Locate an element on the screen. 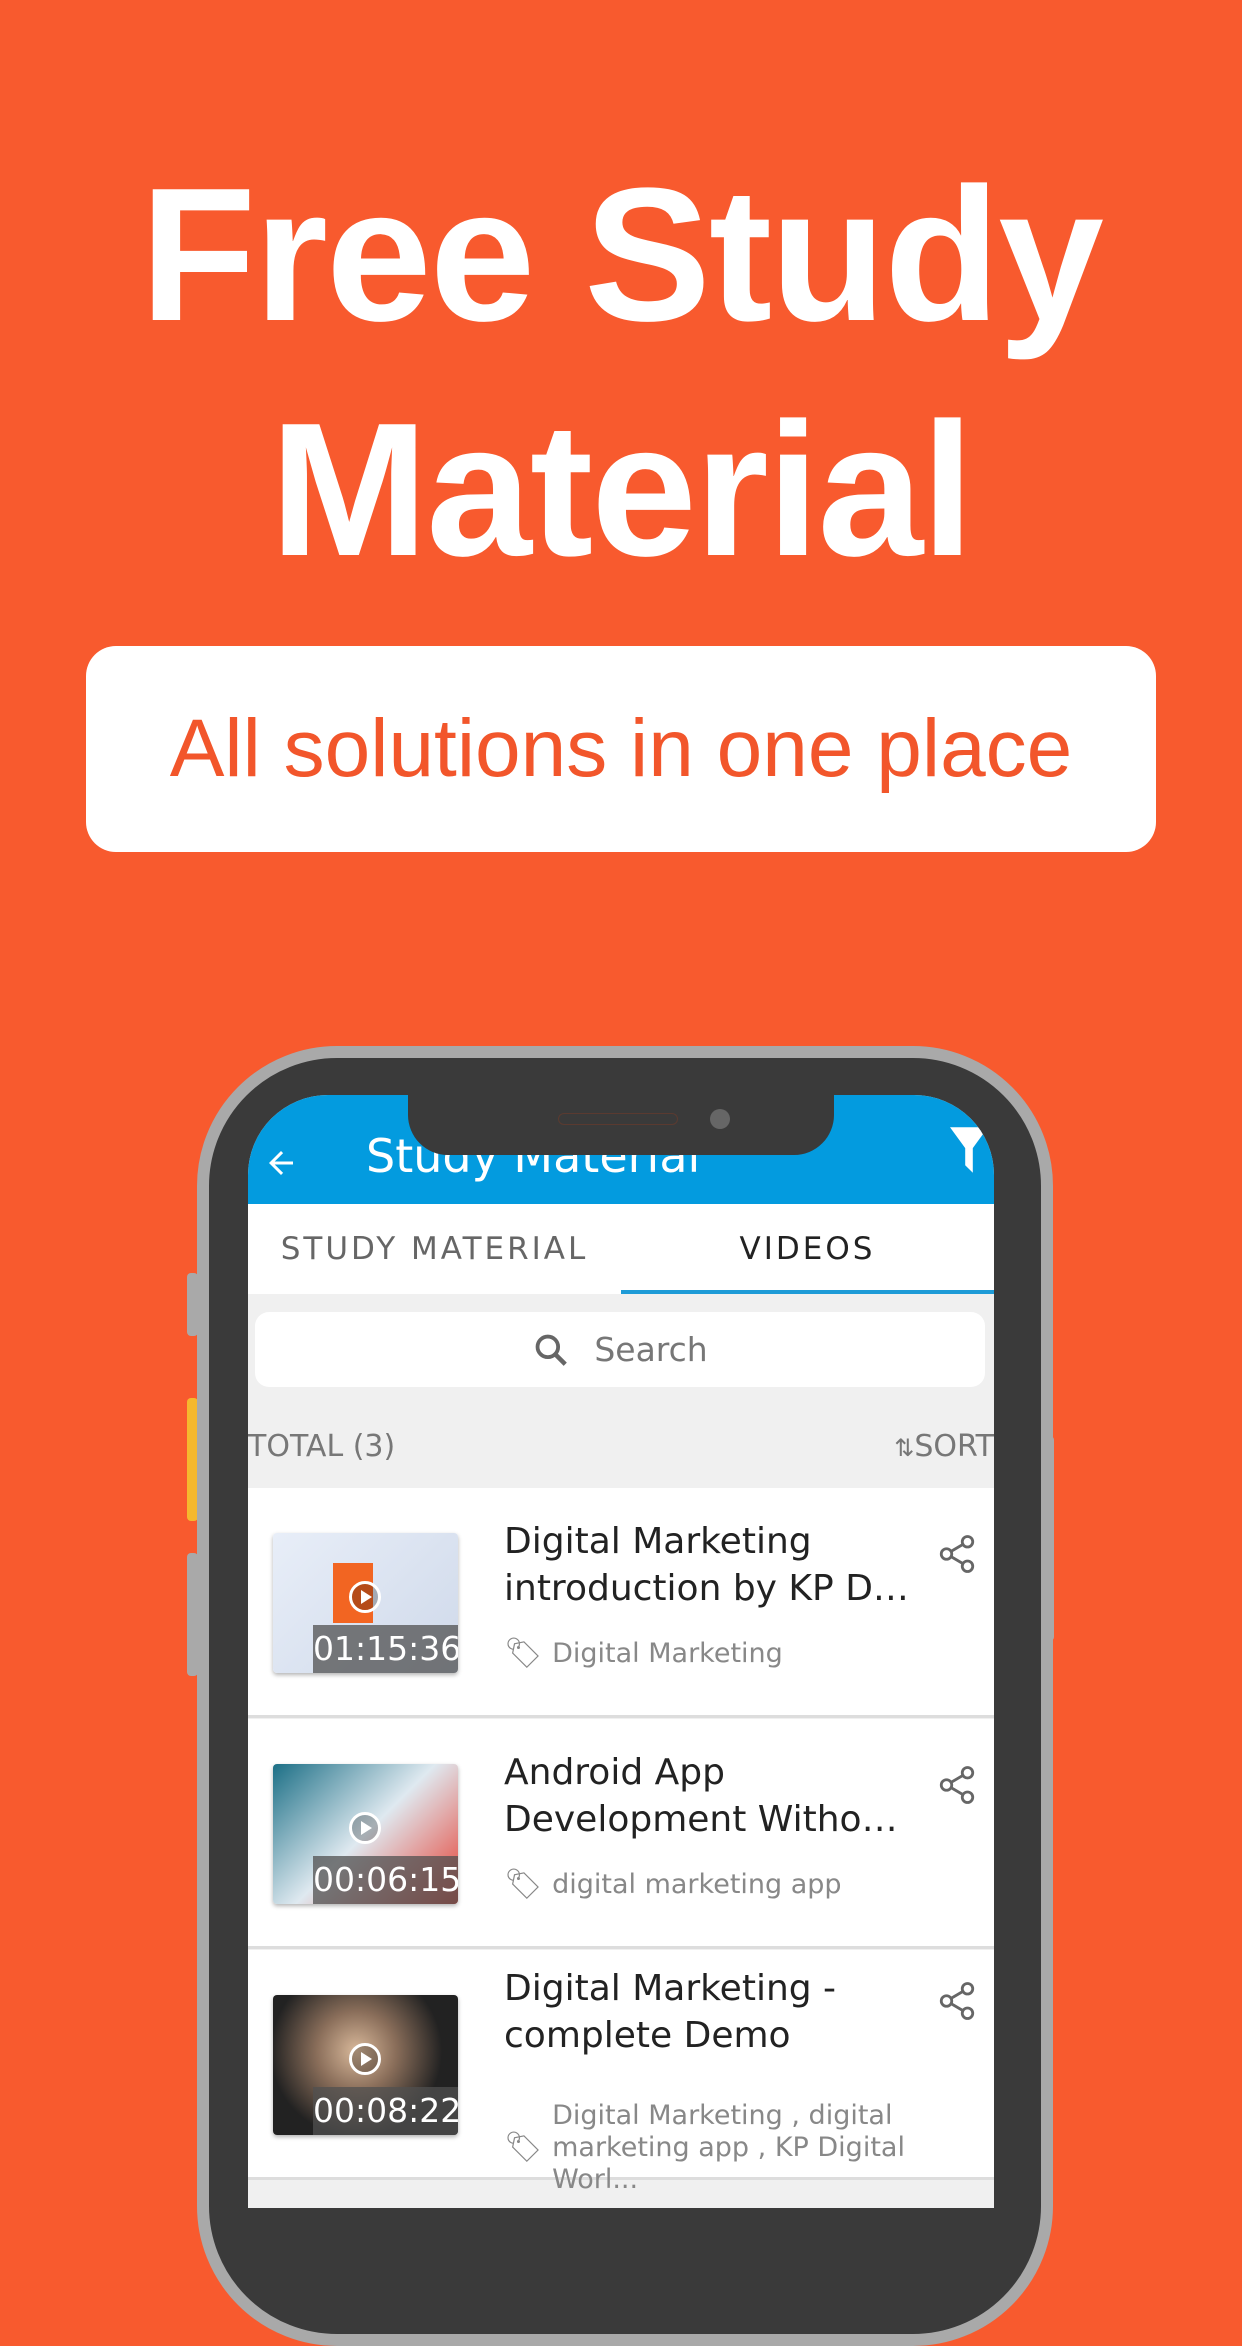 The image size is (1242, 2346). tab-bar: STUDY MATERIAL VIDEOS is located at coordinates (621, 1249).